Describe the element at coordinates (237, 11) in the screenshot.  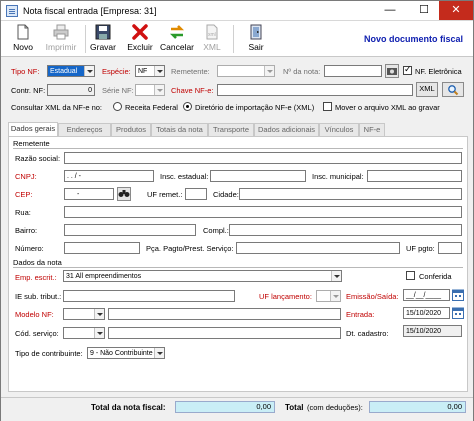
I see `title-bar: Nota fiscal entrada [Empresa: 31] — ☐ ✕` at that location.